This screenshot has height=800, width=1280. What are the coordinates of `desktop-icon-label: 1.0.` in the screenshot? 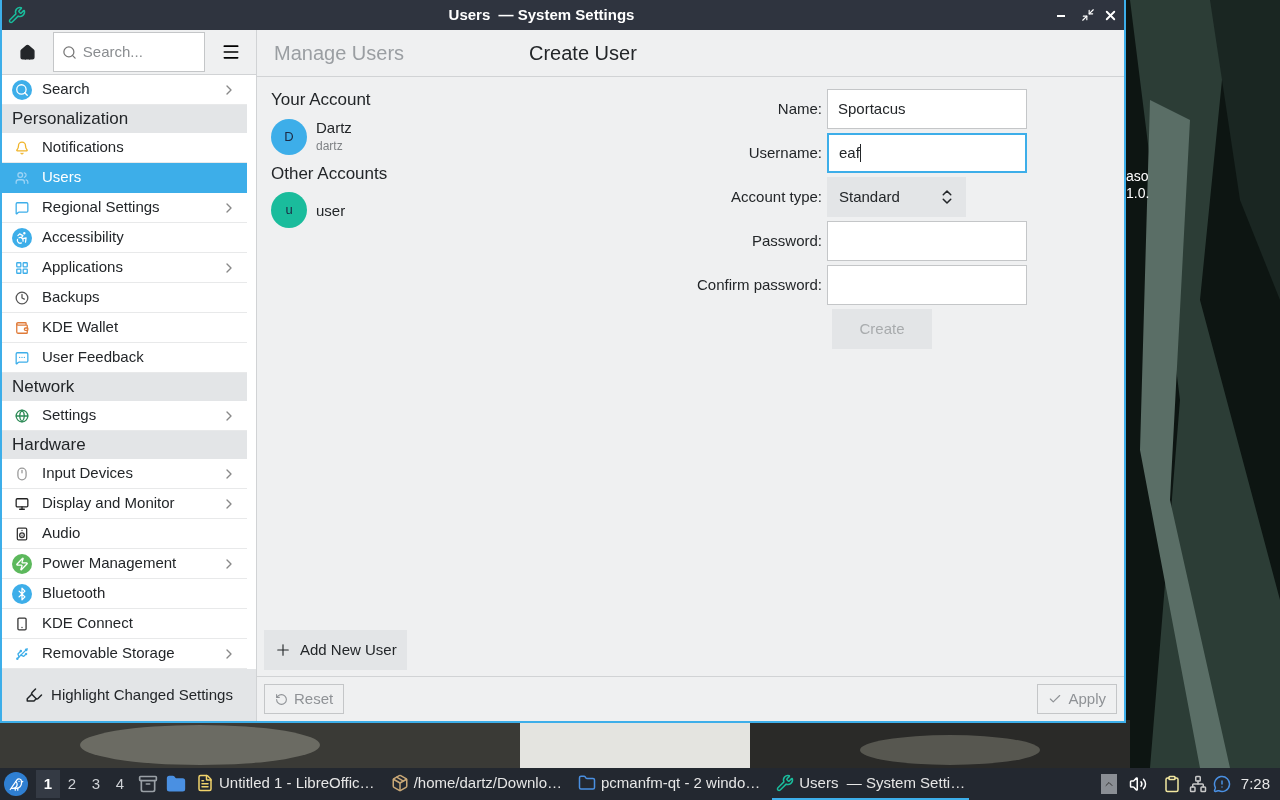 It's located at (1138, 193).